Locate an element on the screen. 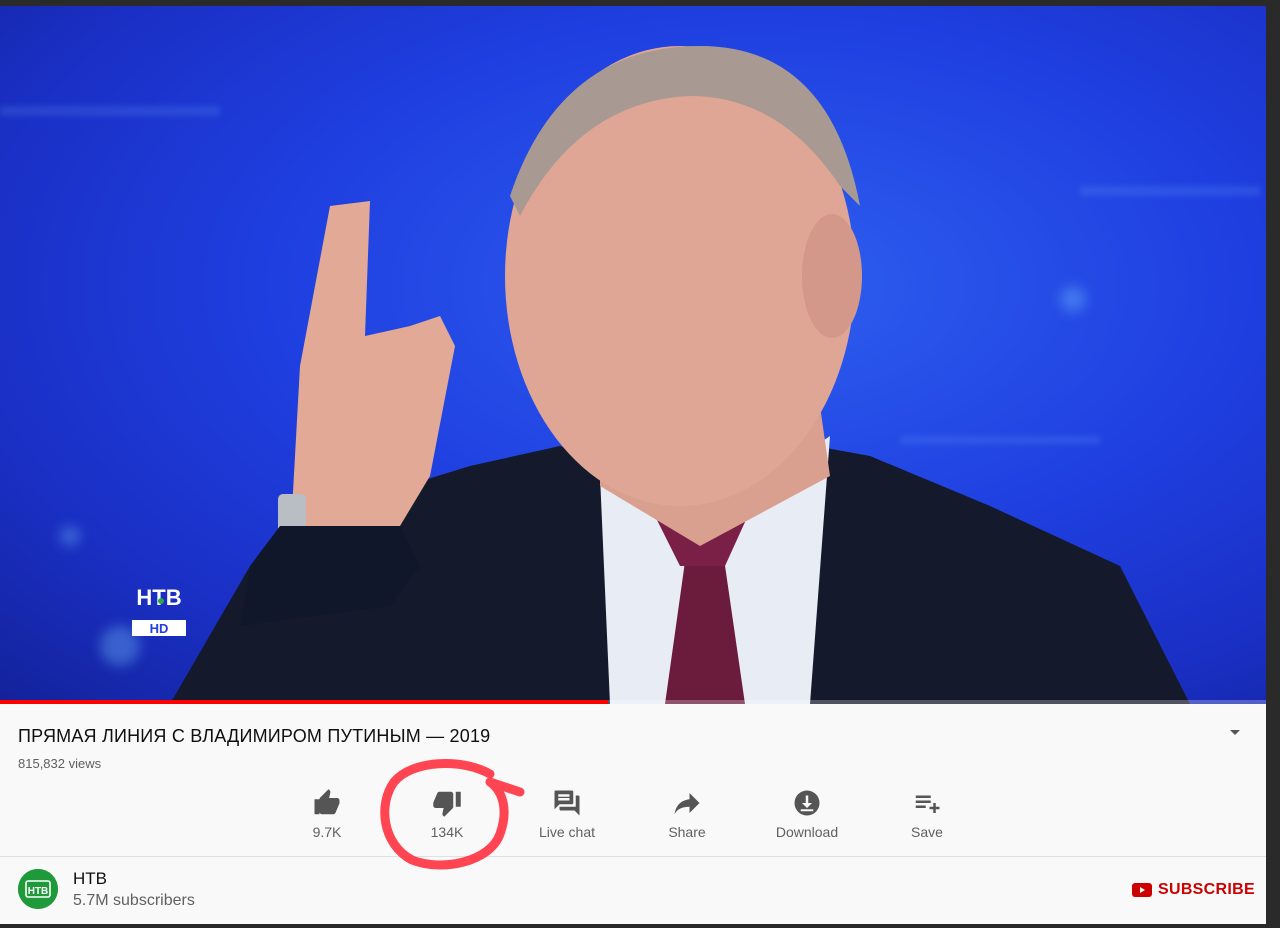 The height and width of the screenshot is (928, 1280). live-chat-label: Live chat is located at coordinates (567, 832).